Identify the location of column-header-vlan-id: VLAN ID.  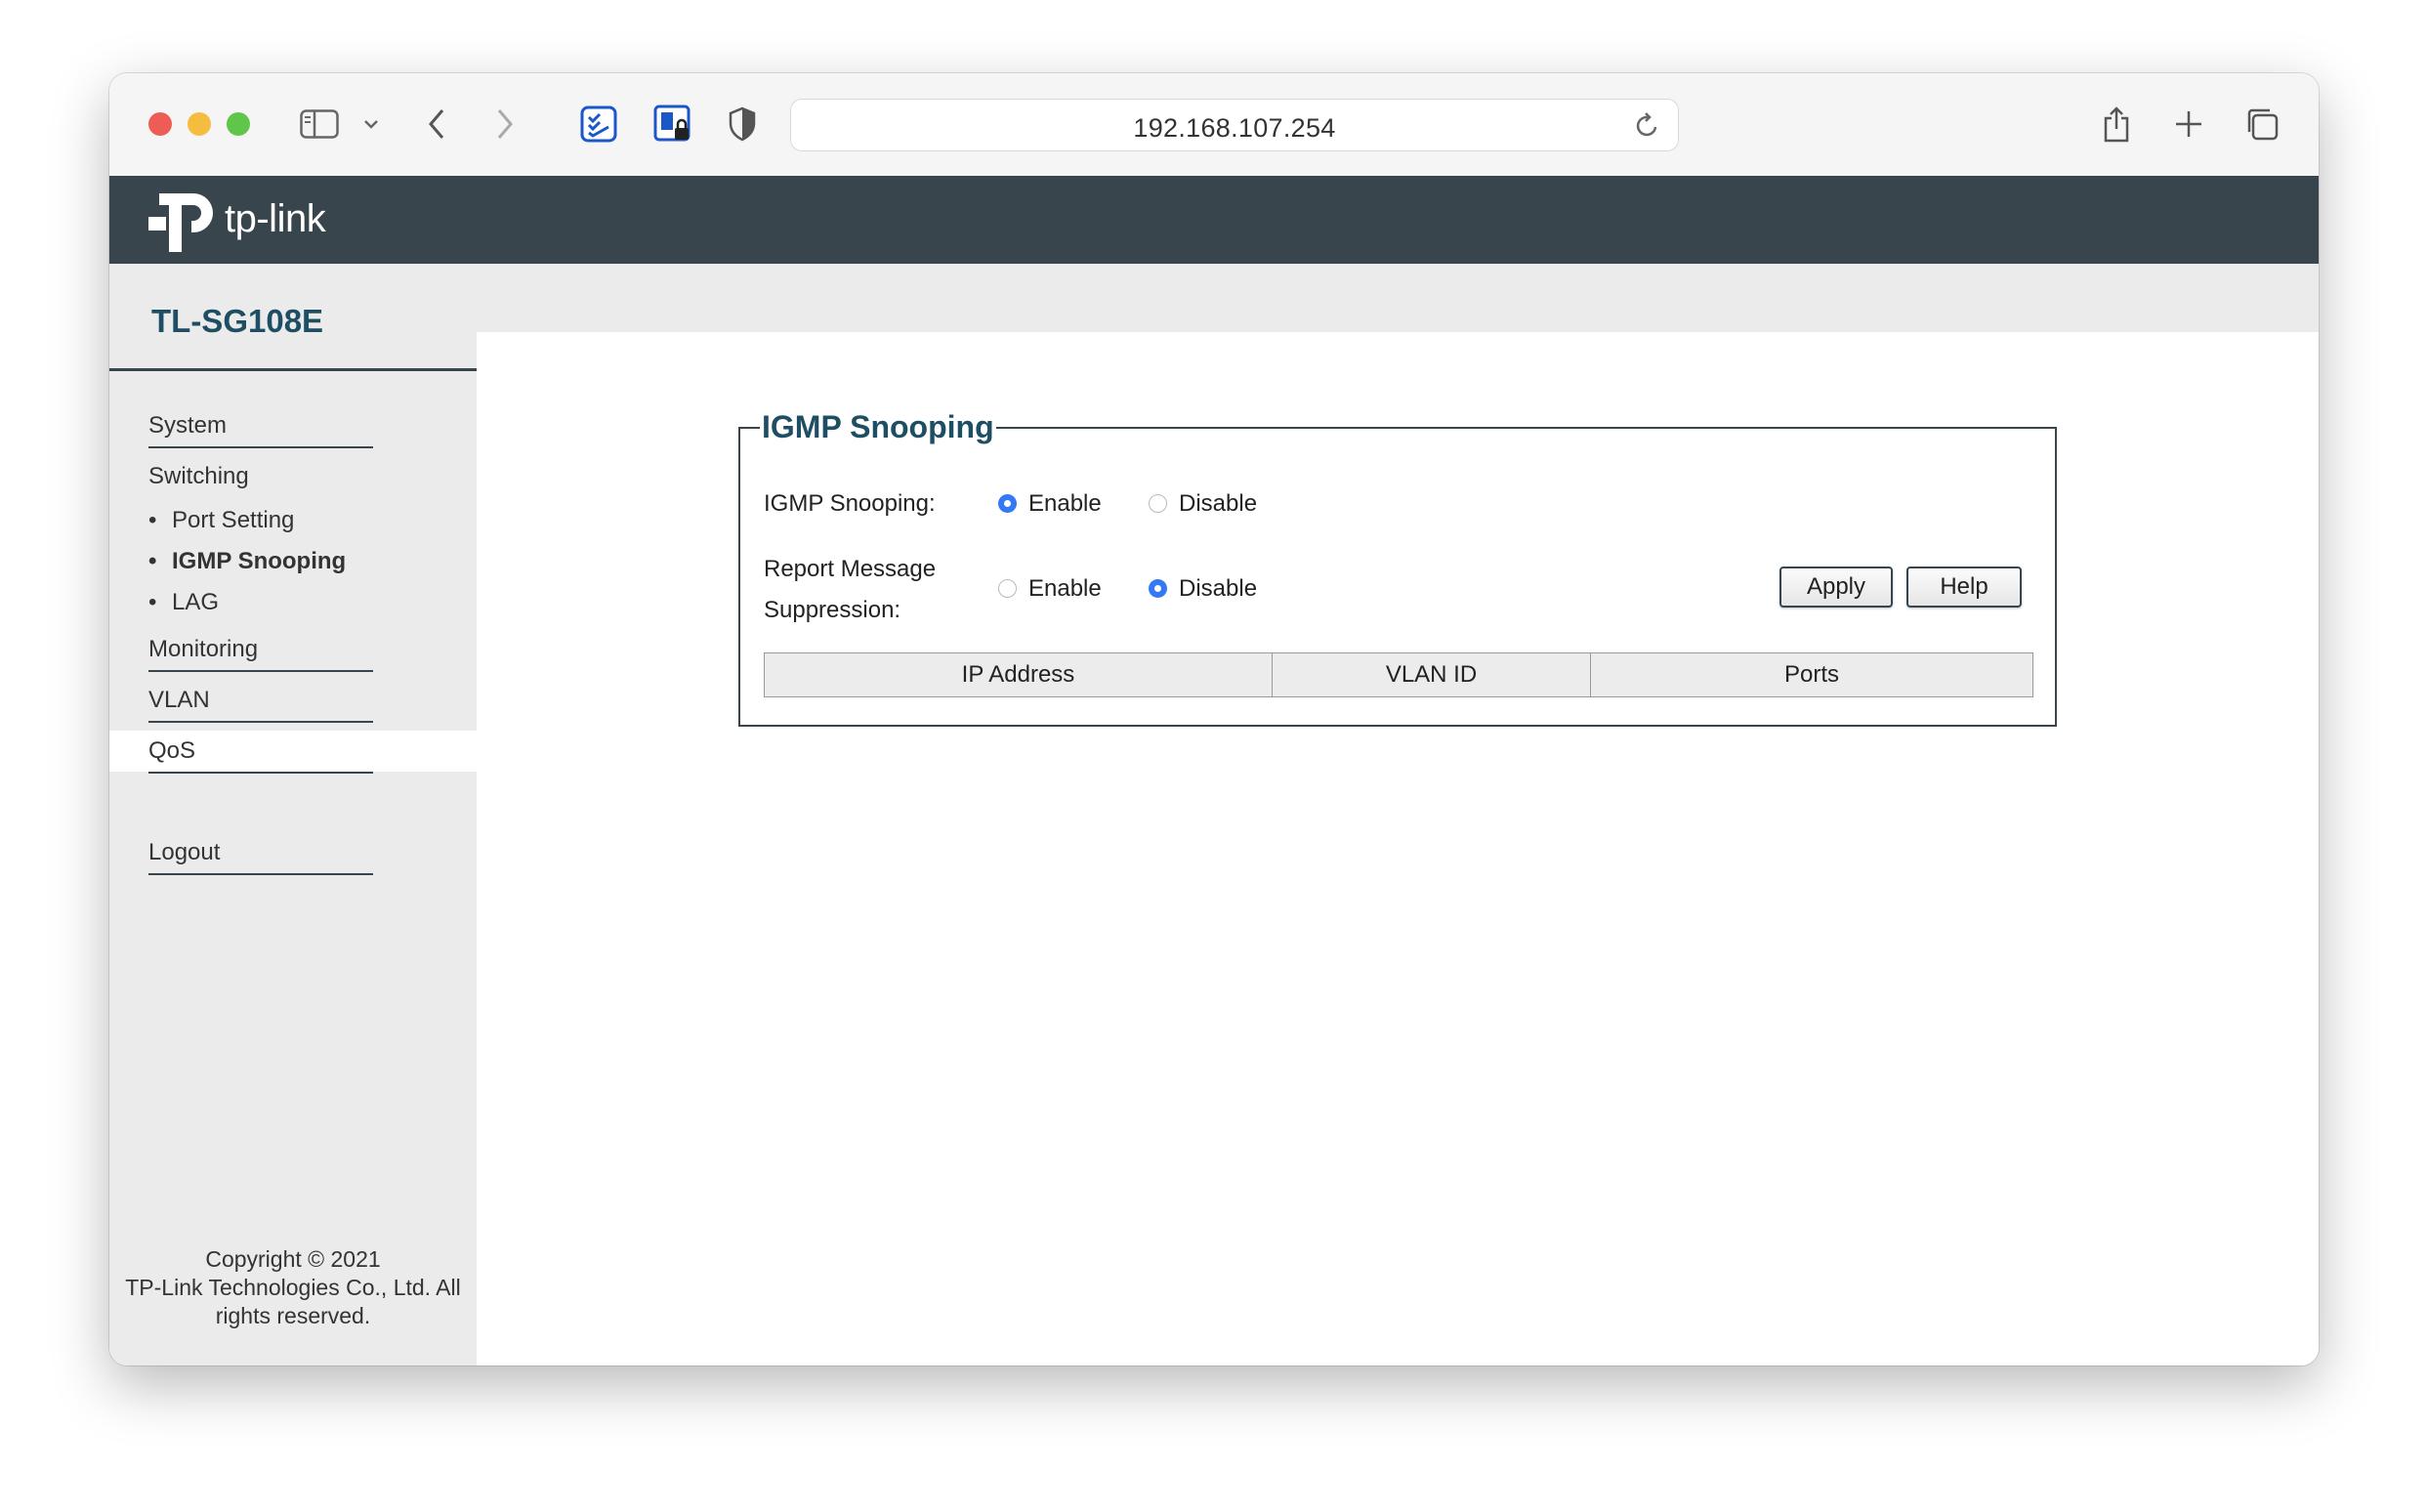
(1432, 674).